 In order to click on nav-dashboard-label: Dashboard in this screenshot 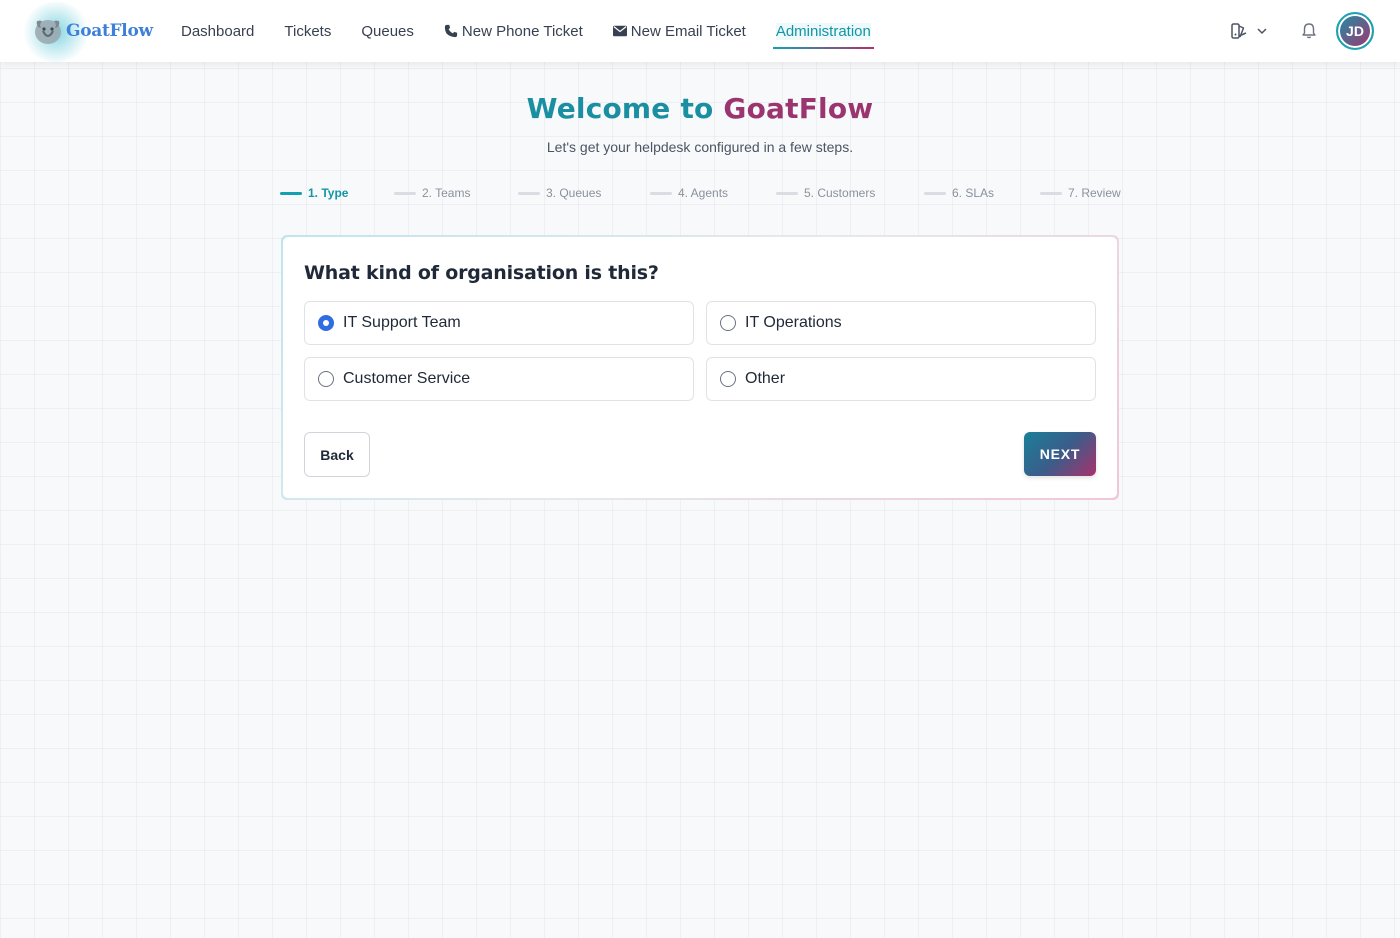, I will do `click(218, 31)`.